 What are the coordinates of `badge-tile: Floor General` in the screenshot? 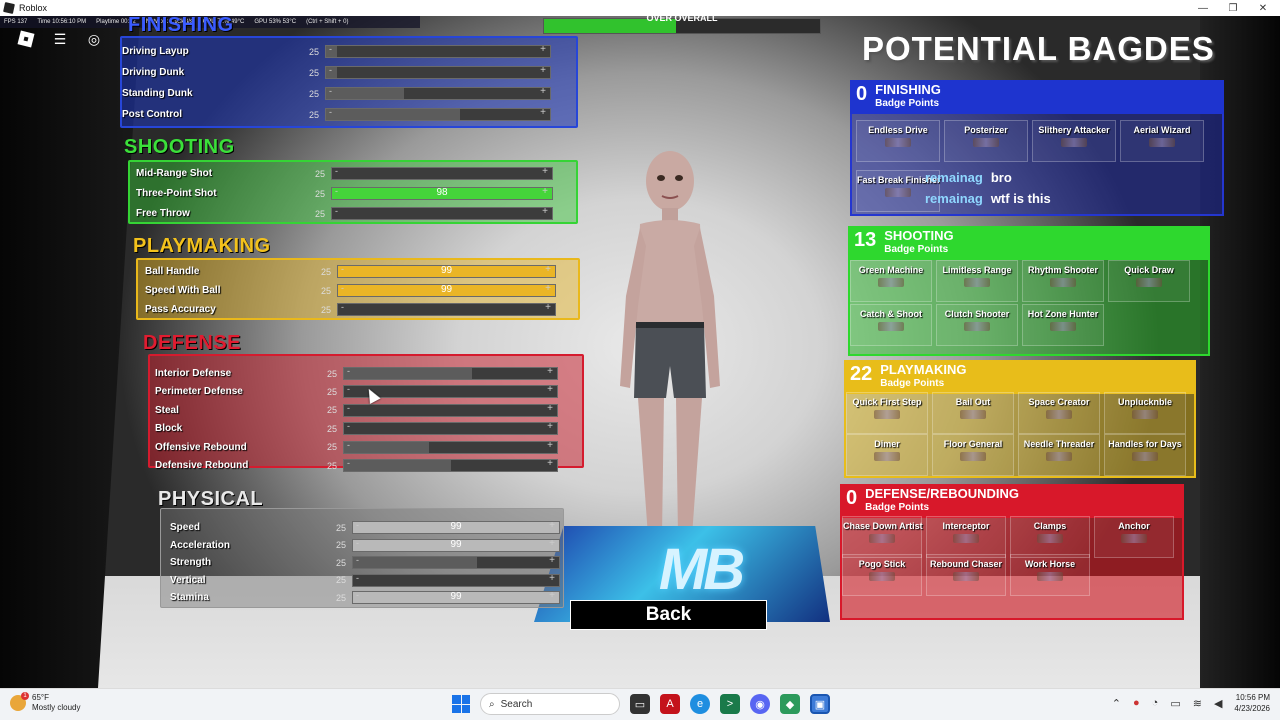 It's located at (973, 455).